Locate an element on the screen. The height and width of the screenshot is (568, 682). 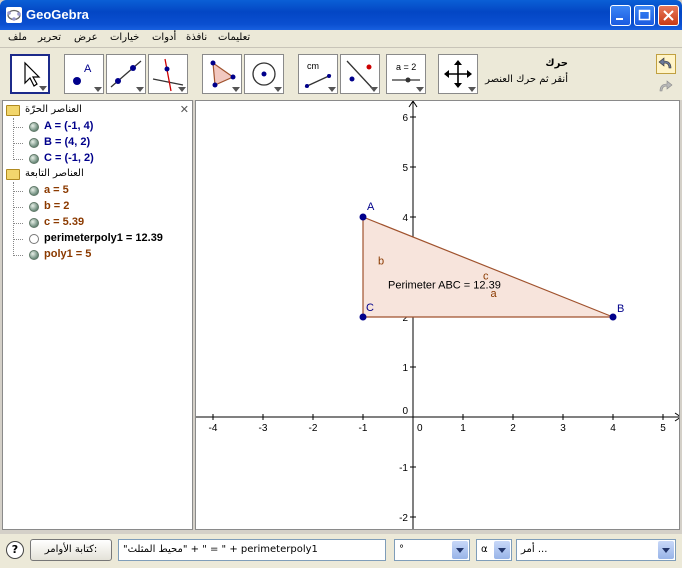
undo-button is located at coordinates (666, 64).